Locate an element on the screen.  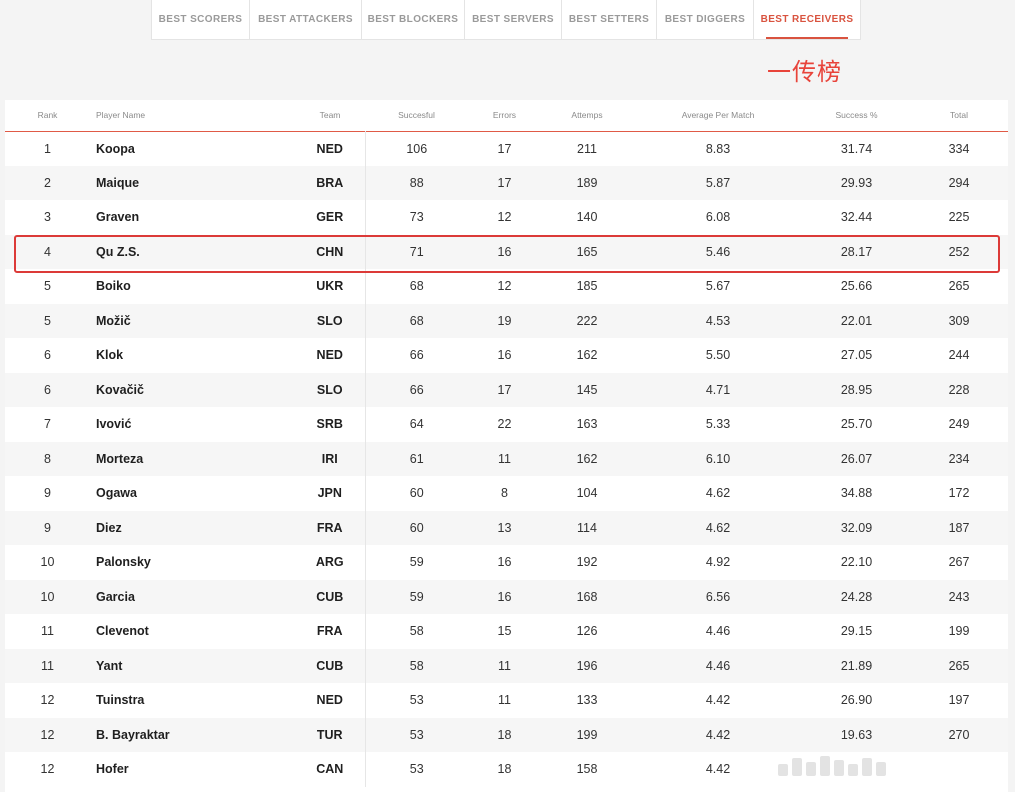
cell-rank: 5 is located at coordinates (47, 320).